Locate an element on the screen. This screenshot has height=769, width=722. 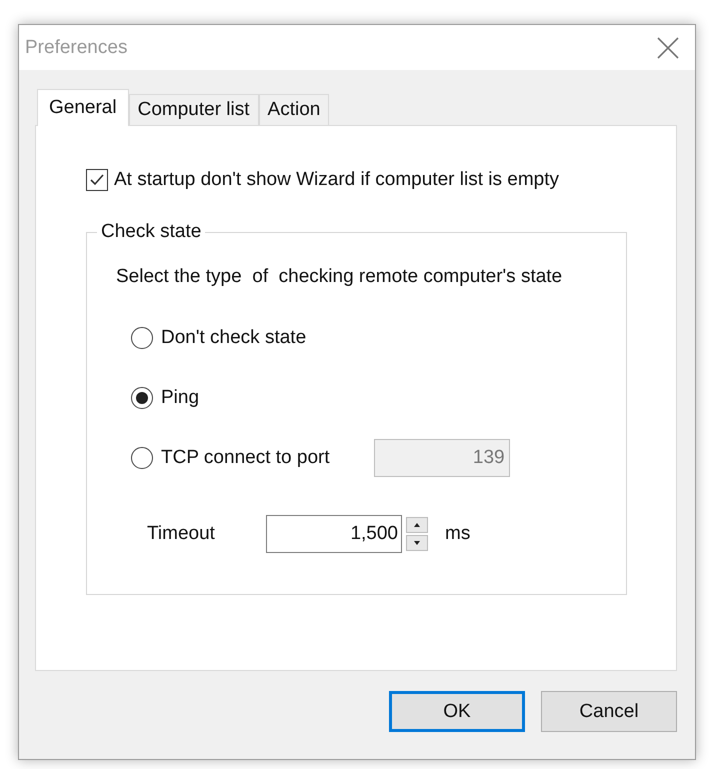
checkmark-icon is located at coordinates (97, 180).